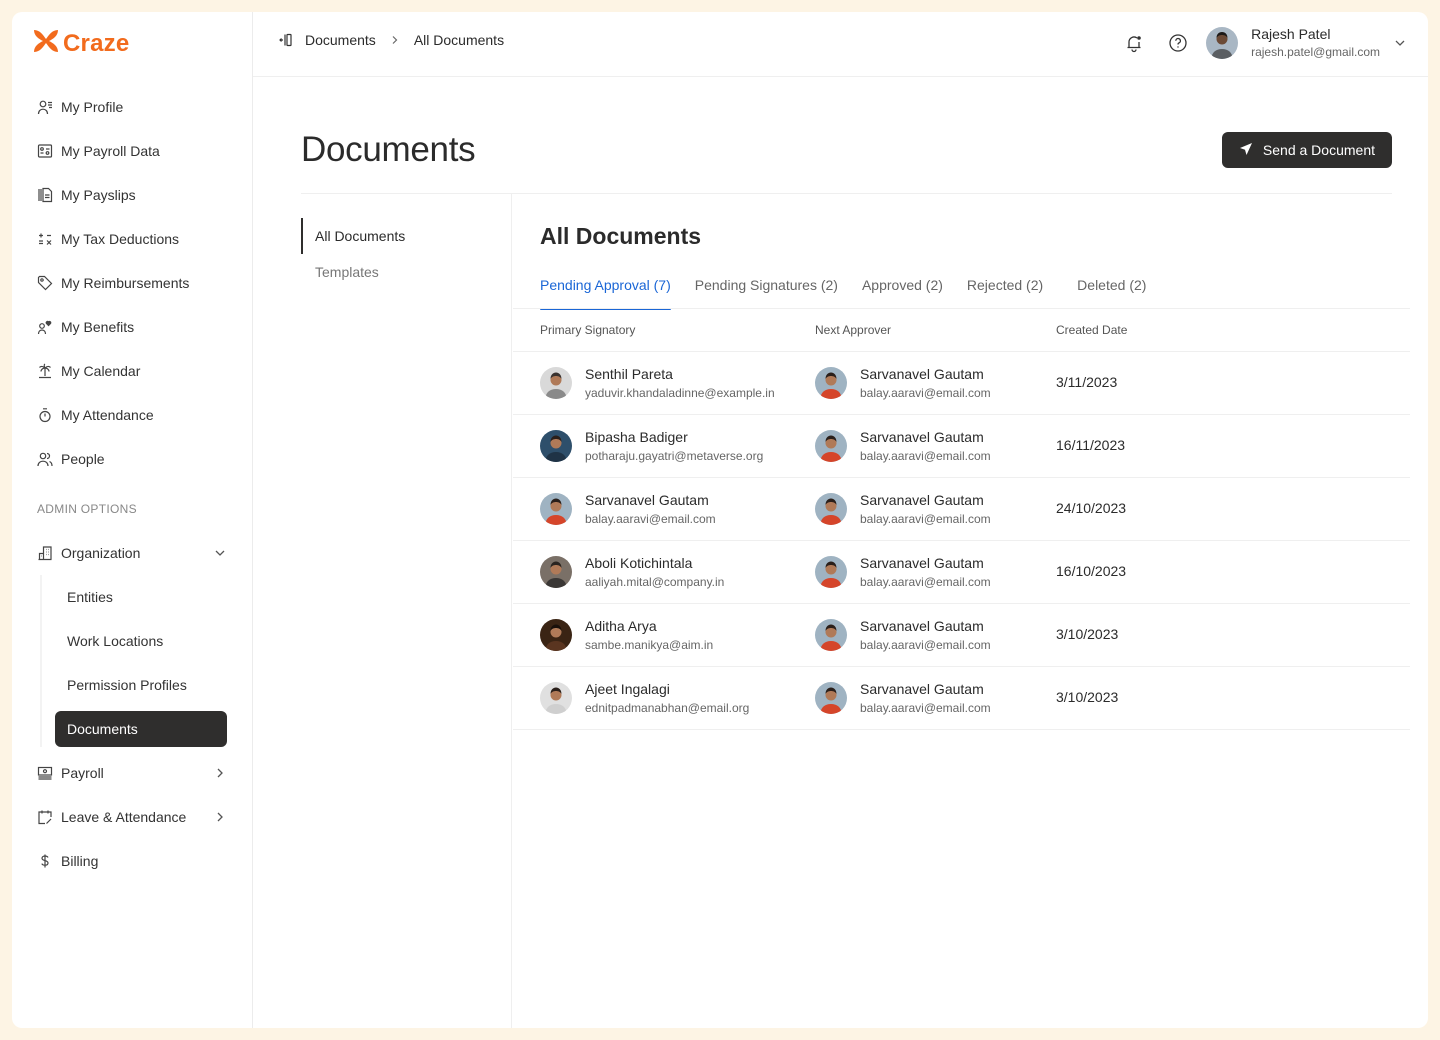 Image resolution: width=1440 pixels, height=1040 pixels. I want to click on page-title: Documents, so click(388, 149).